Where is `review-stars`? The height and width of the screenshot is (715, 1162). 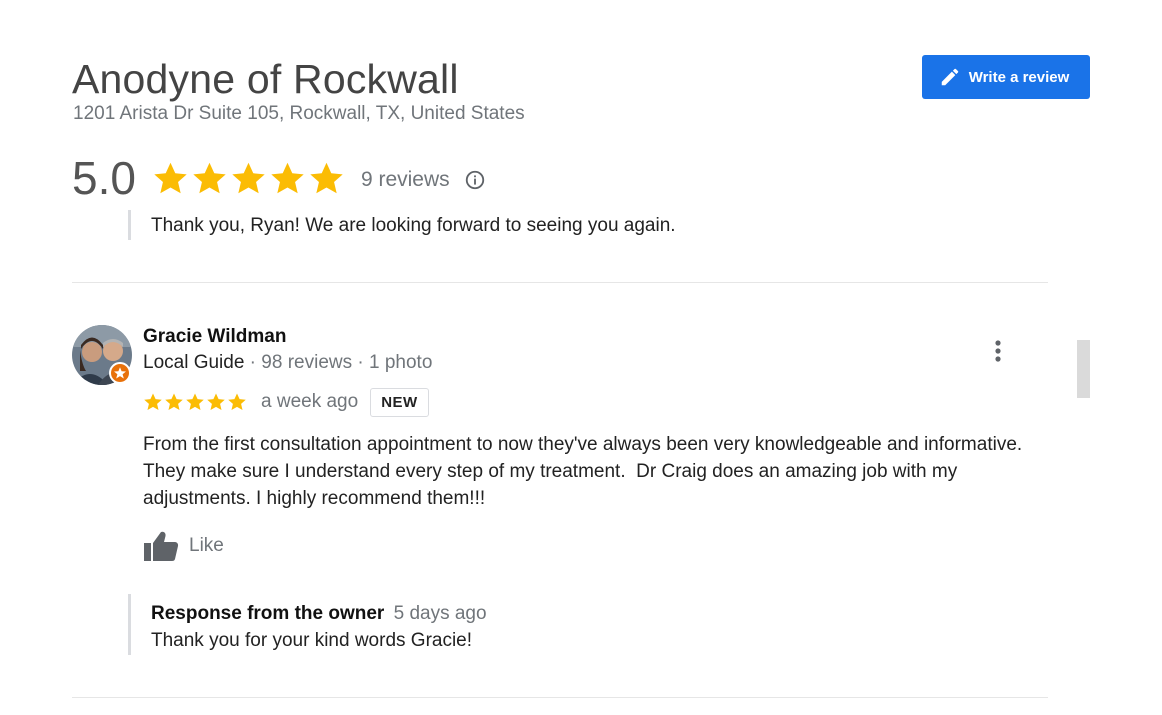 review-stars is located at coordinates (195, 402).